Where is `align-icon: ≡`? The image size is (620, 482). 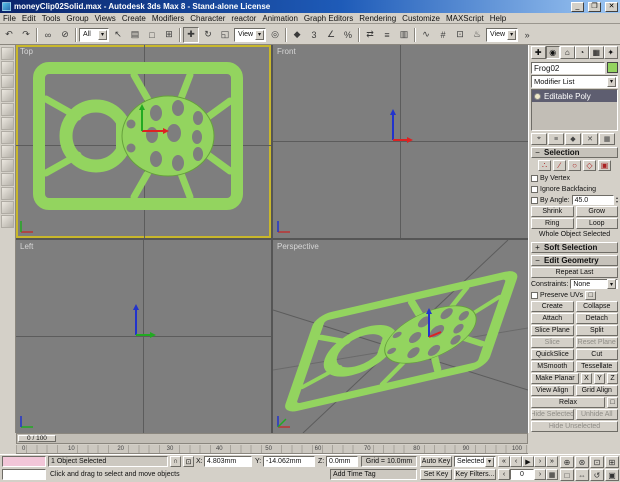 align-icon: ≡ is located at coordinates (387, 35).